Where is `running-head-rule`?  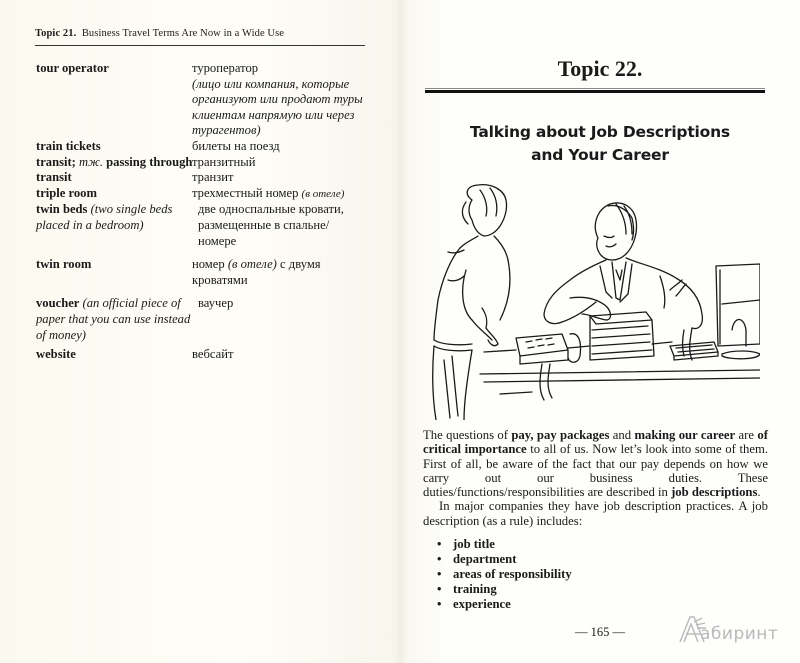 running-head-rule is located at coordinates (200, 45).